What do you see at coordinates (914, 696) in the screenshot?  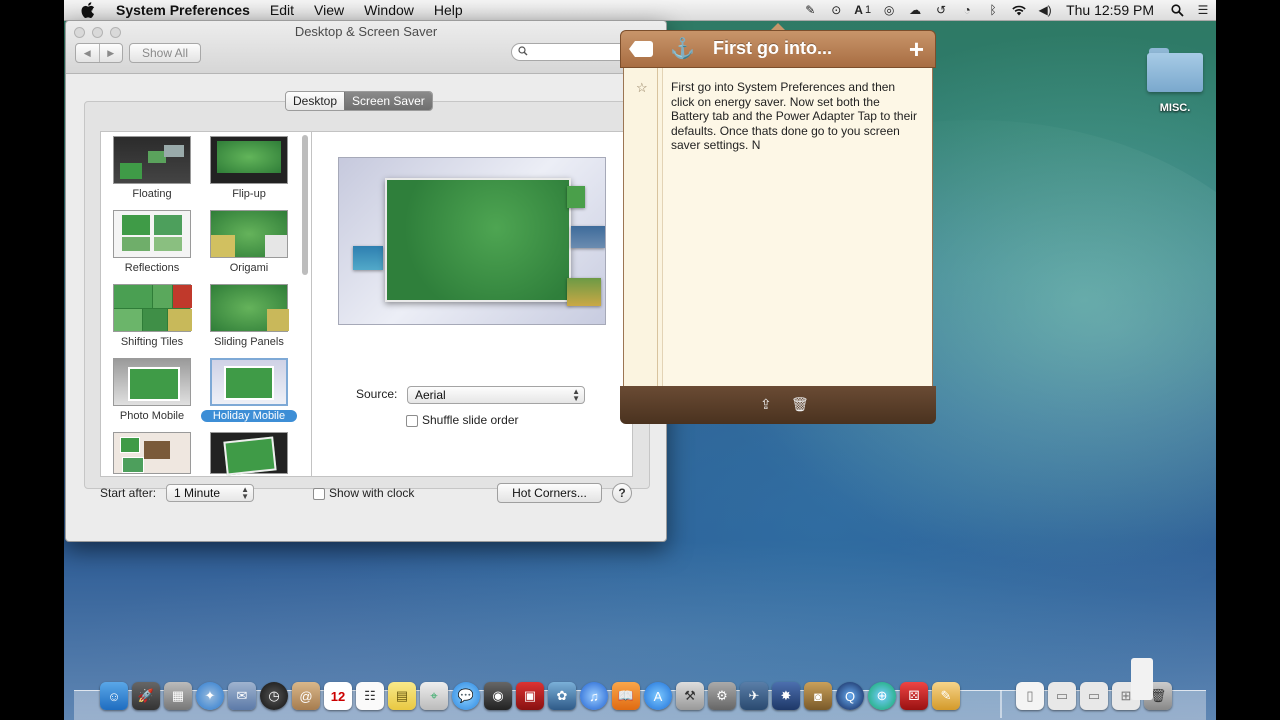 I see `dice-game-icon: ⚄` at bounding box center [914, 696].